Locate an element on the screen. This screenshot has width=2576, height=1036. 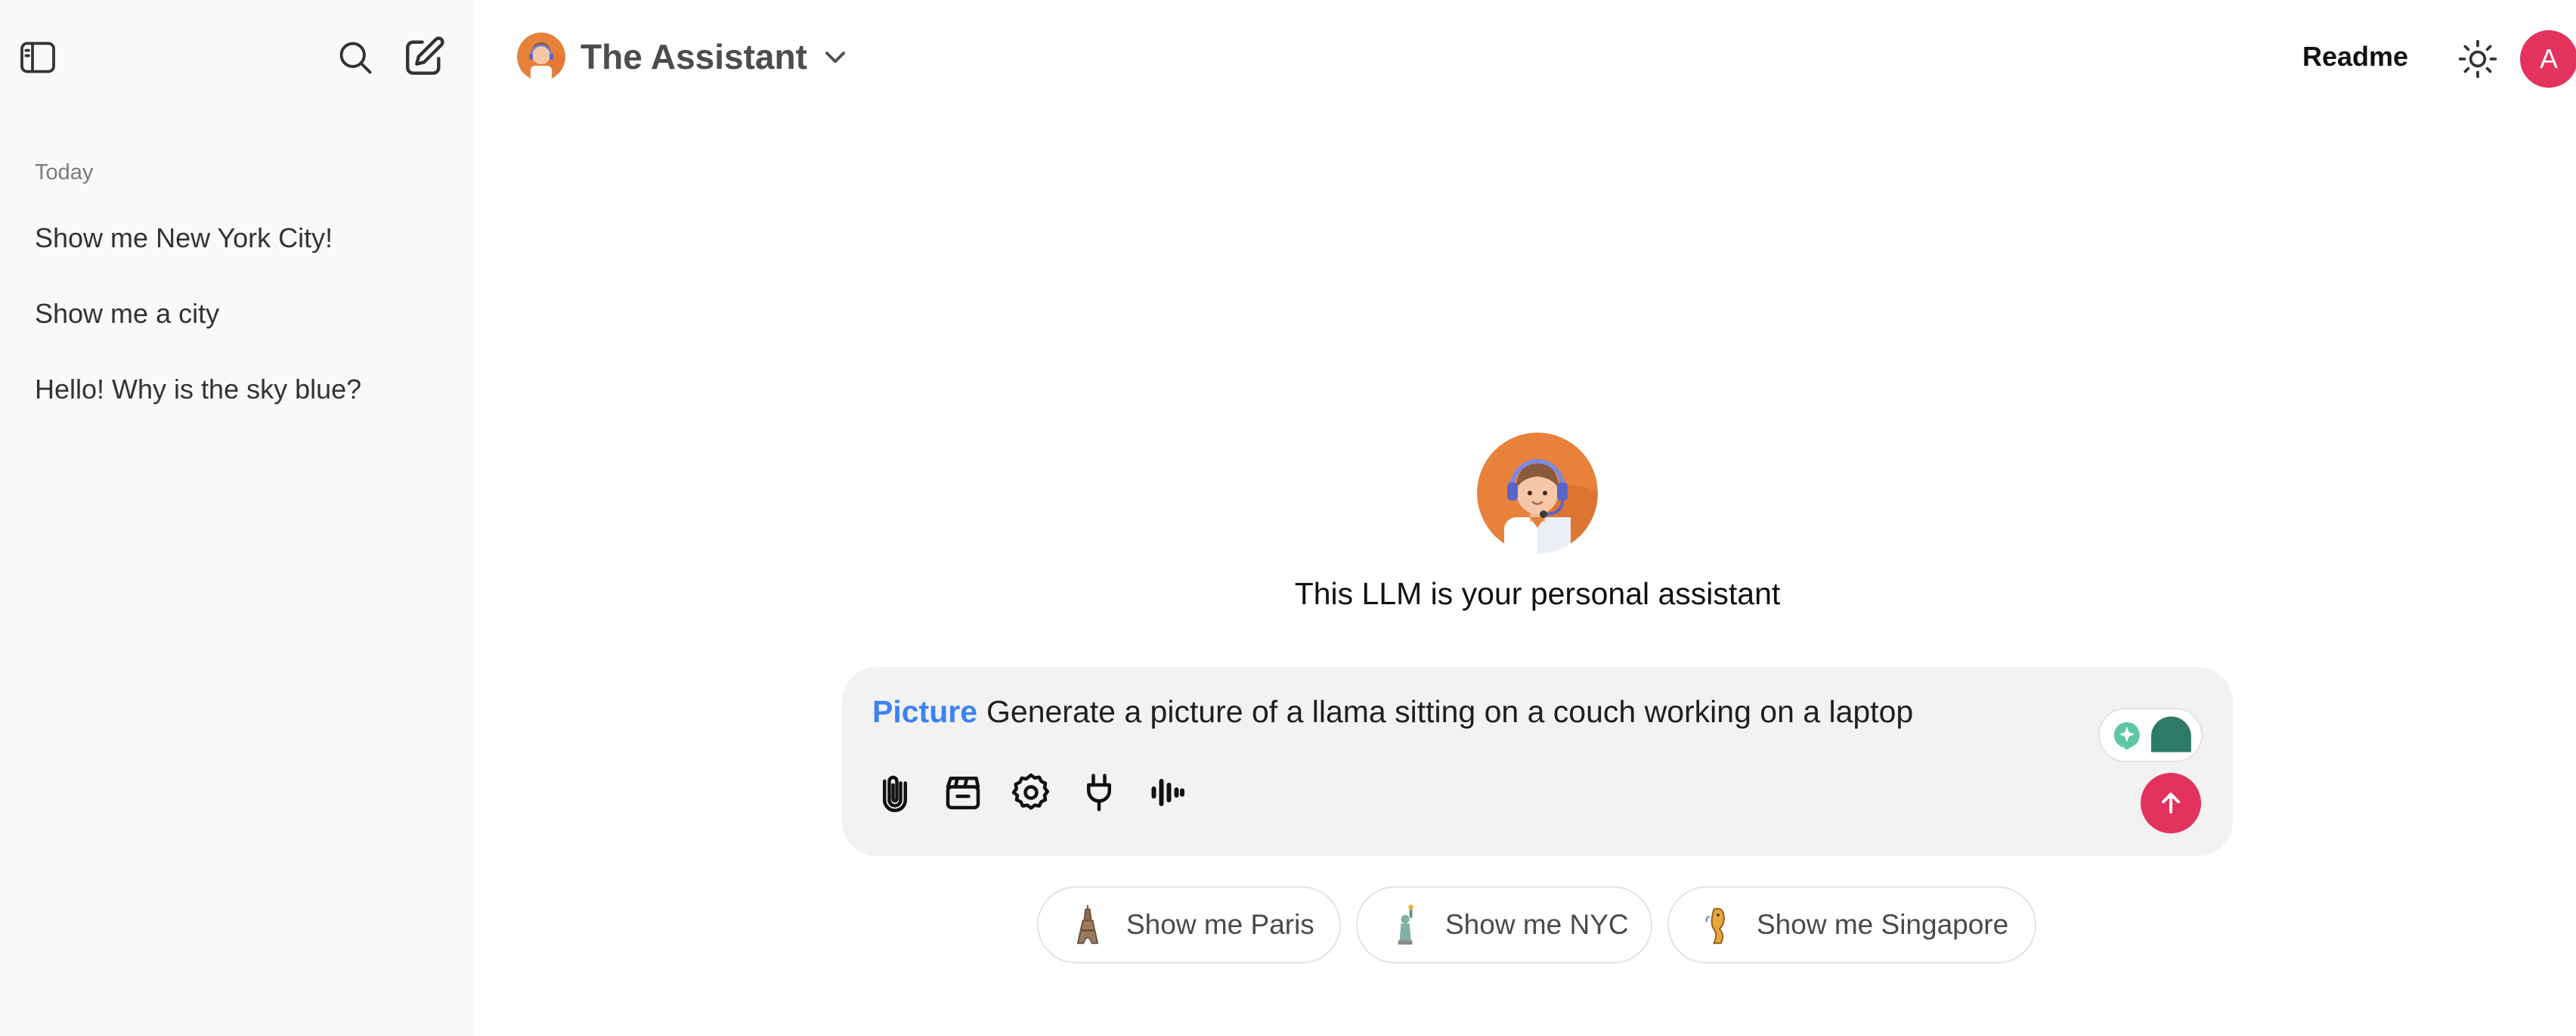
suggestion-label: Show me Paris is located at coordinates (1220, 924).